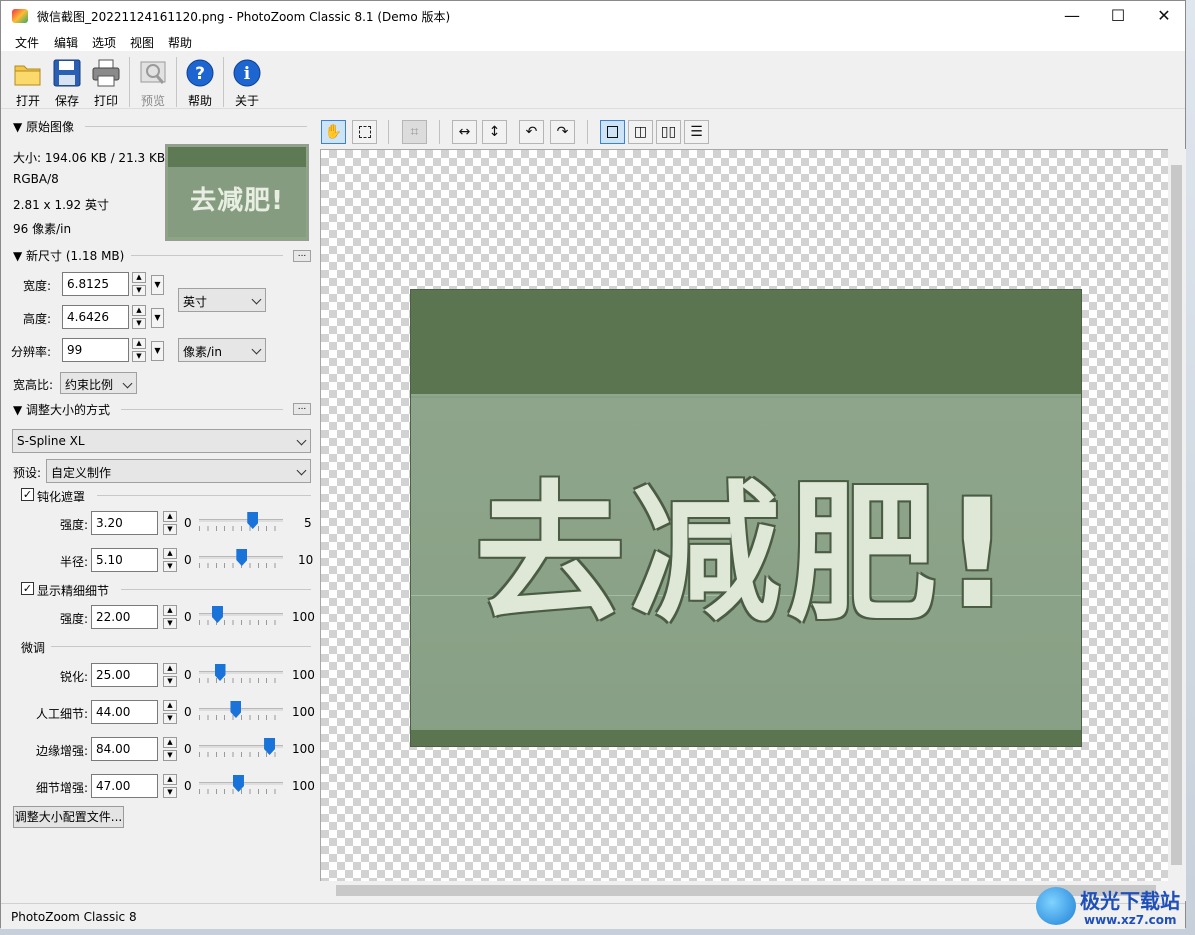  What do you see at coordinates (36, 319) in the screenshot?
I see `height-label: 高度:` at bounding box center [36, 319].